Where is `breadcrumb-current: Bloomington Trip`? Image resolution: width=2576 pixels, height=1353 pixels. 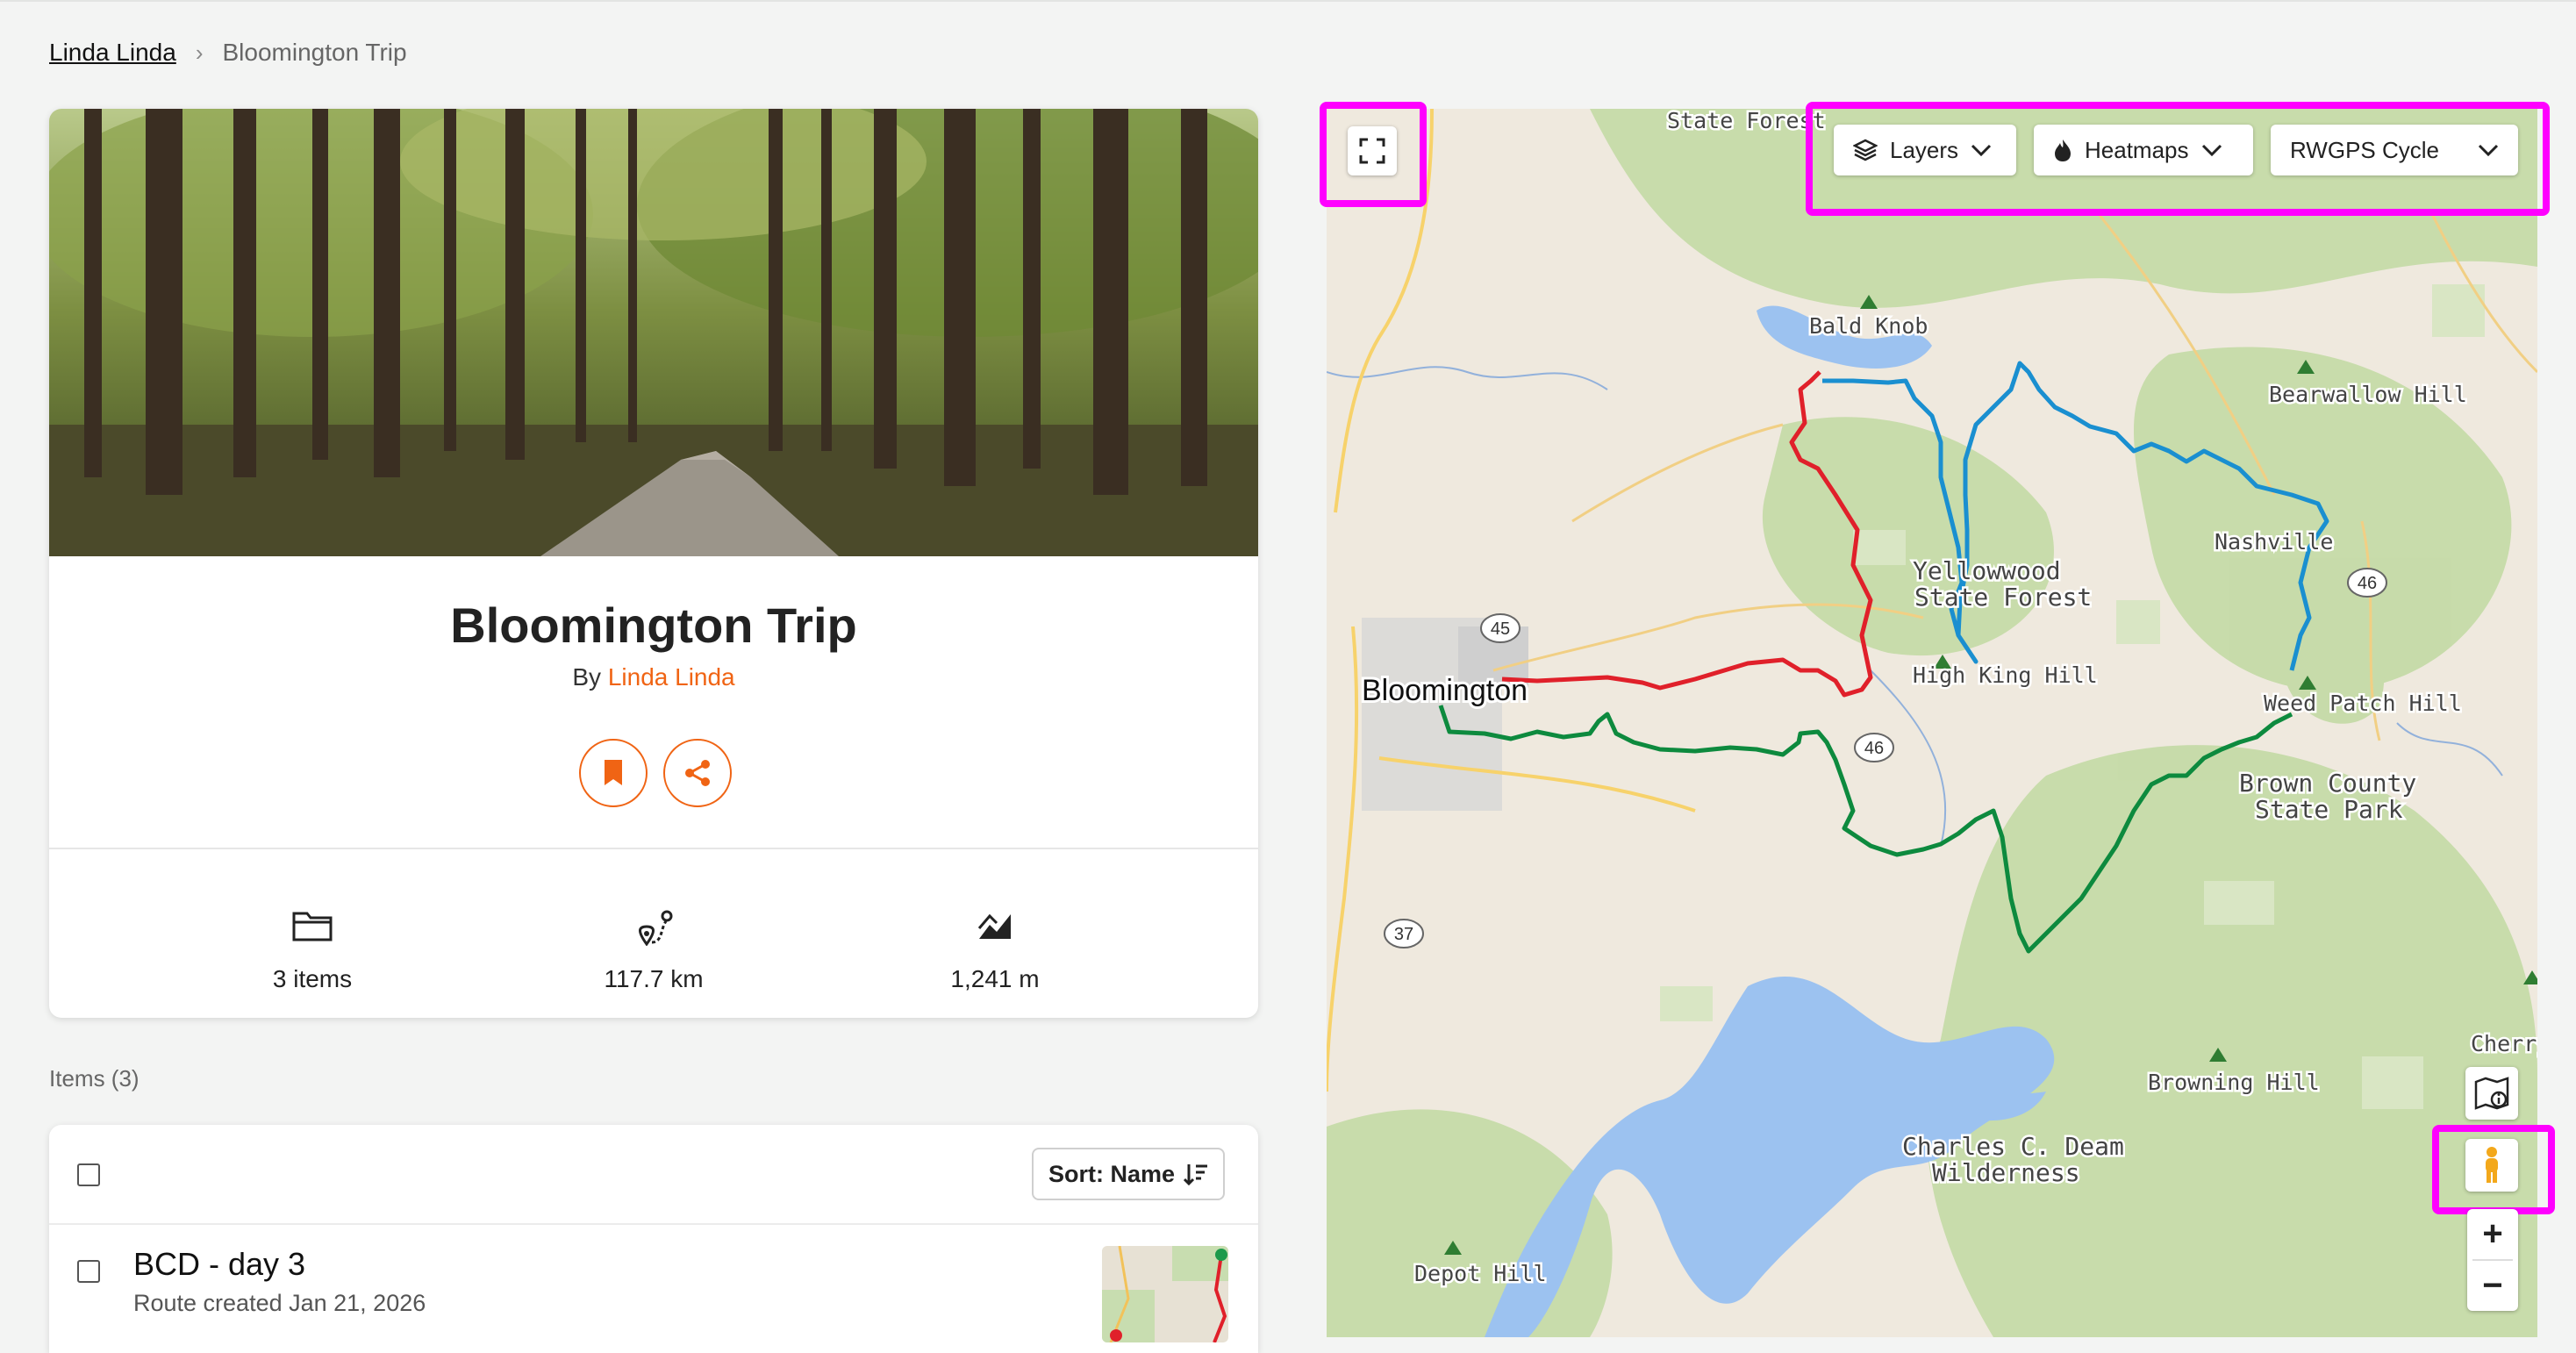 breadcrumb-current: Bloomington Trip is located at coordinates (314, 52).